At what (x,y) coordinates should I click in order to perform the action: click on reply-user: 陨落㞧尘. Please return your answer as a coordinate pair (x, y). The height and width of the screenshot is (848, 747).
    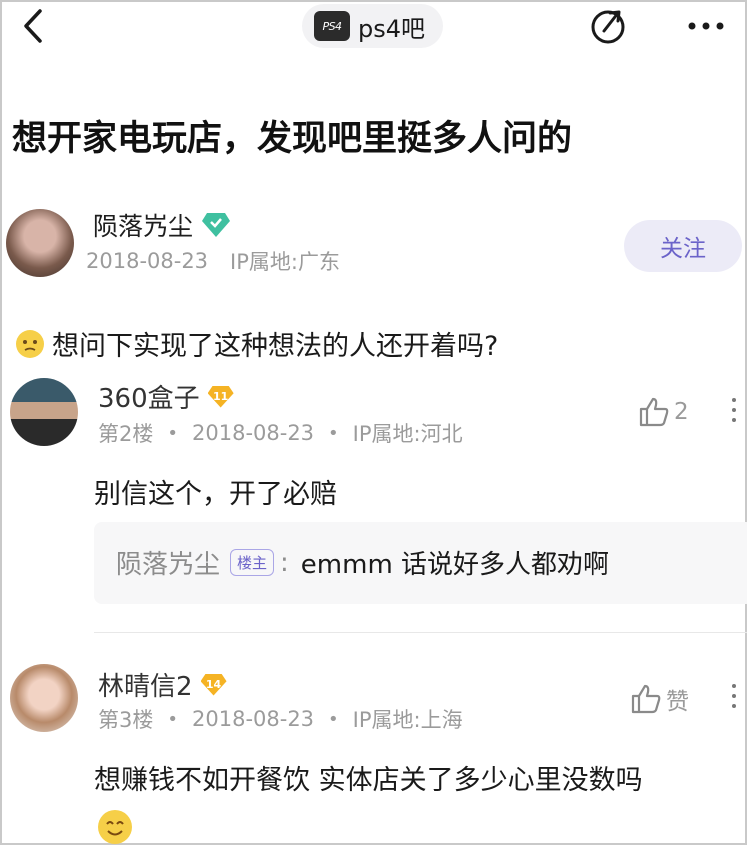
    Looking at the image, I should click on (168, 562).